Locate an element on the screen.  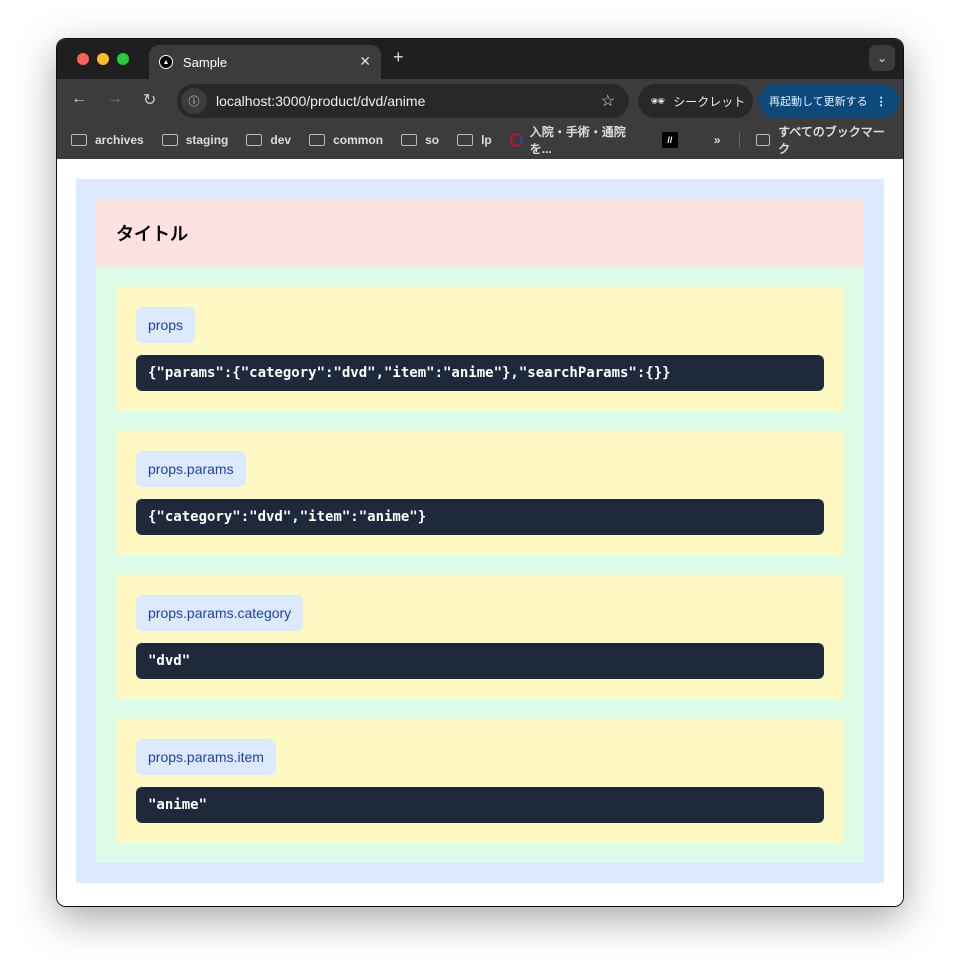
address-bar: ⓘ localhost:3000/product/dvd/anime ☆ is located at coordinates (403, 101).